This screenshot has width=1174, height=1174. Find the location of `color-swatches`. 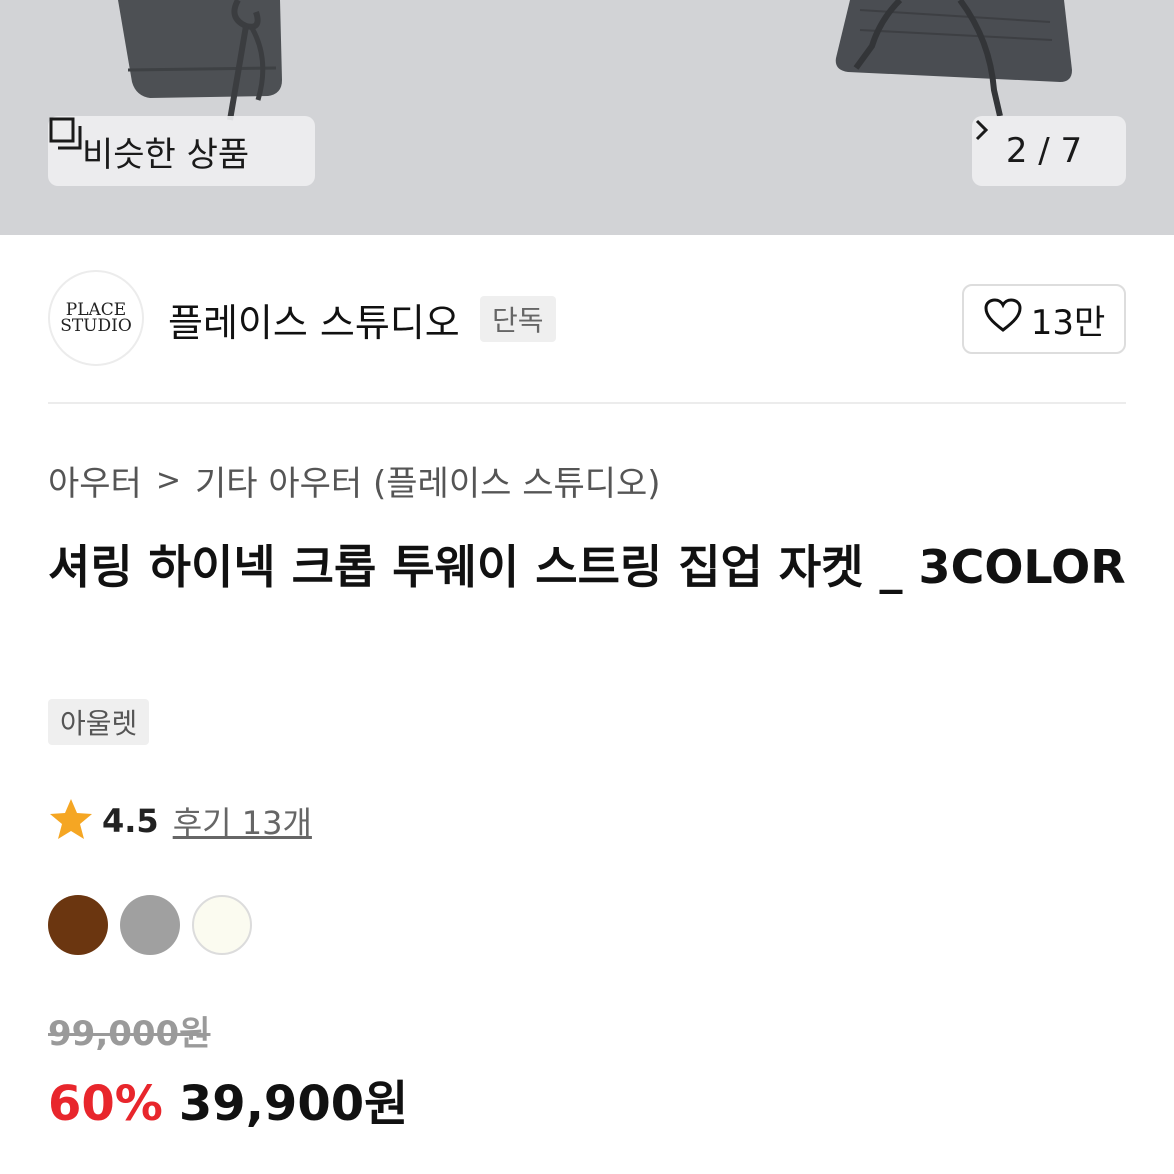

color-swatches is located at coordinates (150, 925).